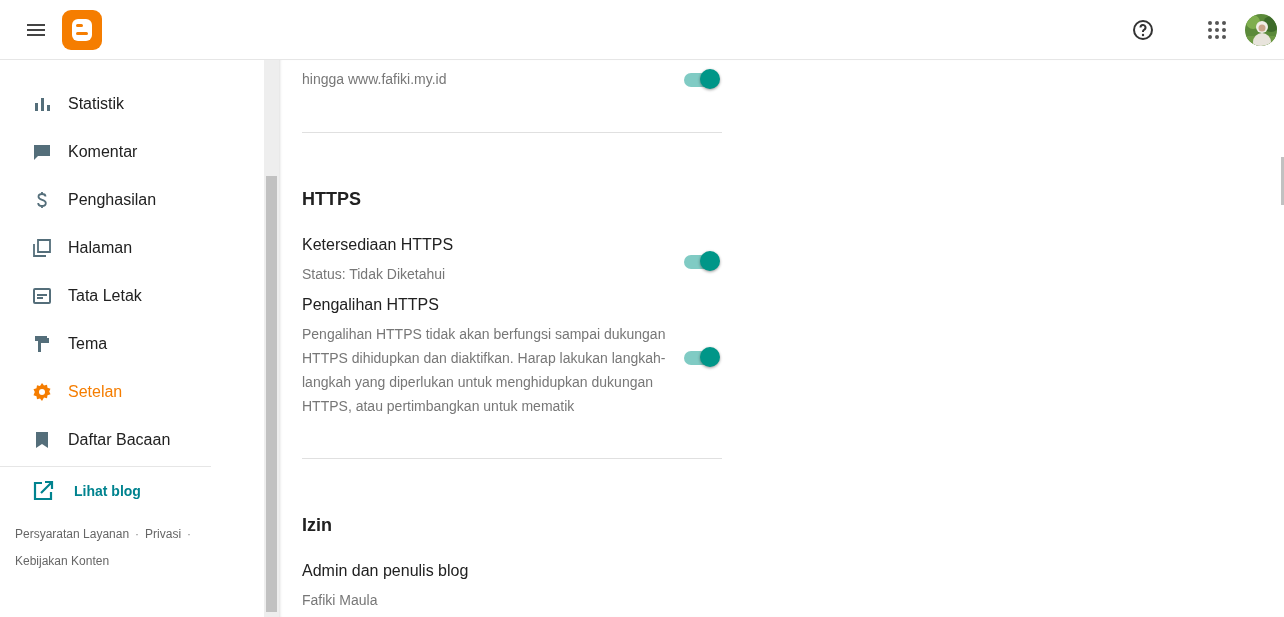  I want to click on setting-description: hingga www.fafiki.my.id, so click(375, 79).